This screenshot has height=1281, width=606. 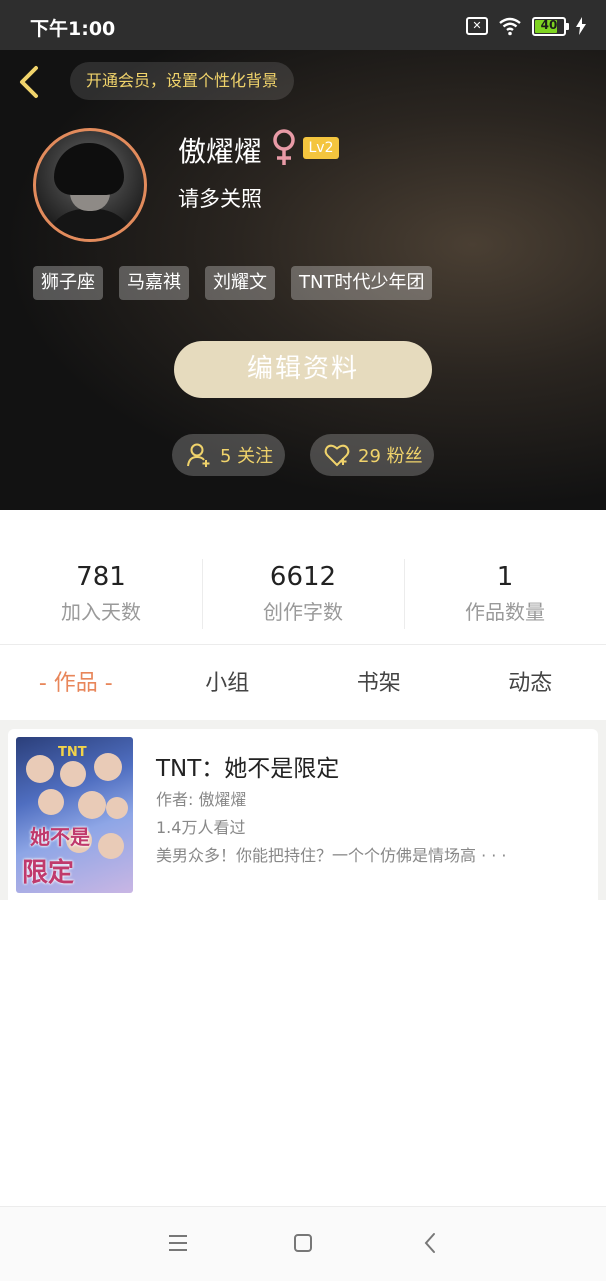 I want to click on battery-icon: 40, so click(x=549, y=26).